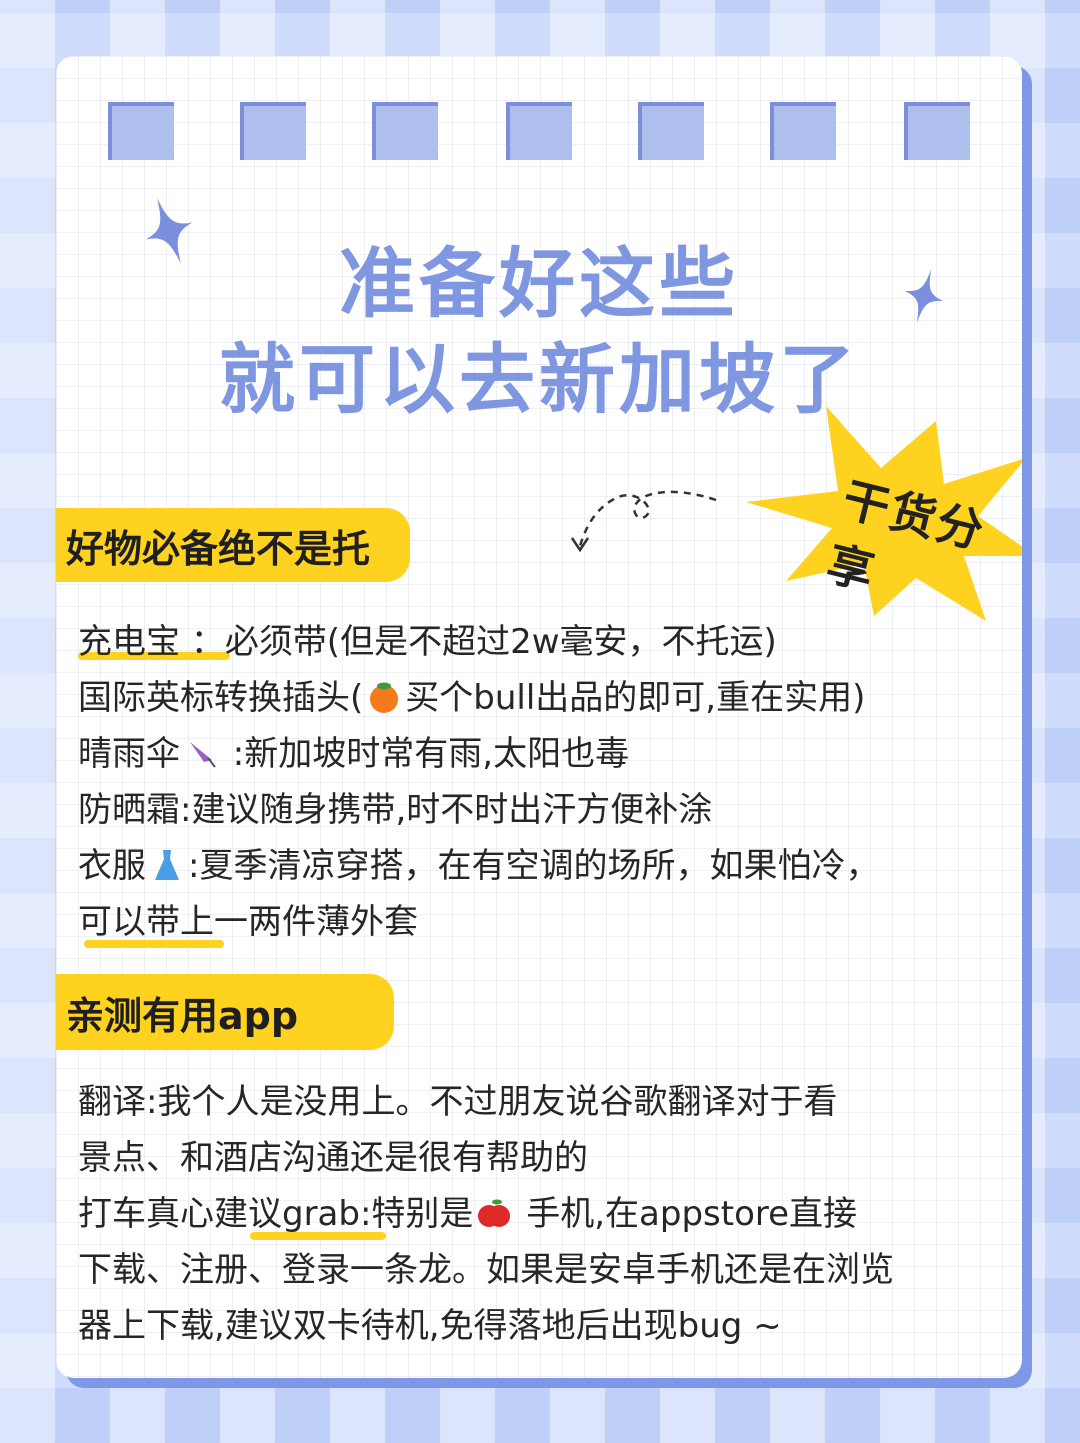 The height and width of the screenshot is (1443, 1080). Describe the element at coordinates (458, 1102) in the screenshot. I see `list-item: 翻译:我个人是没用上。不过朋友说谷歌翻译对于看` at that location.